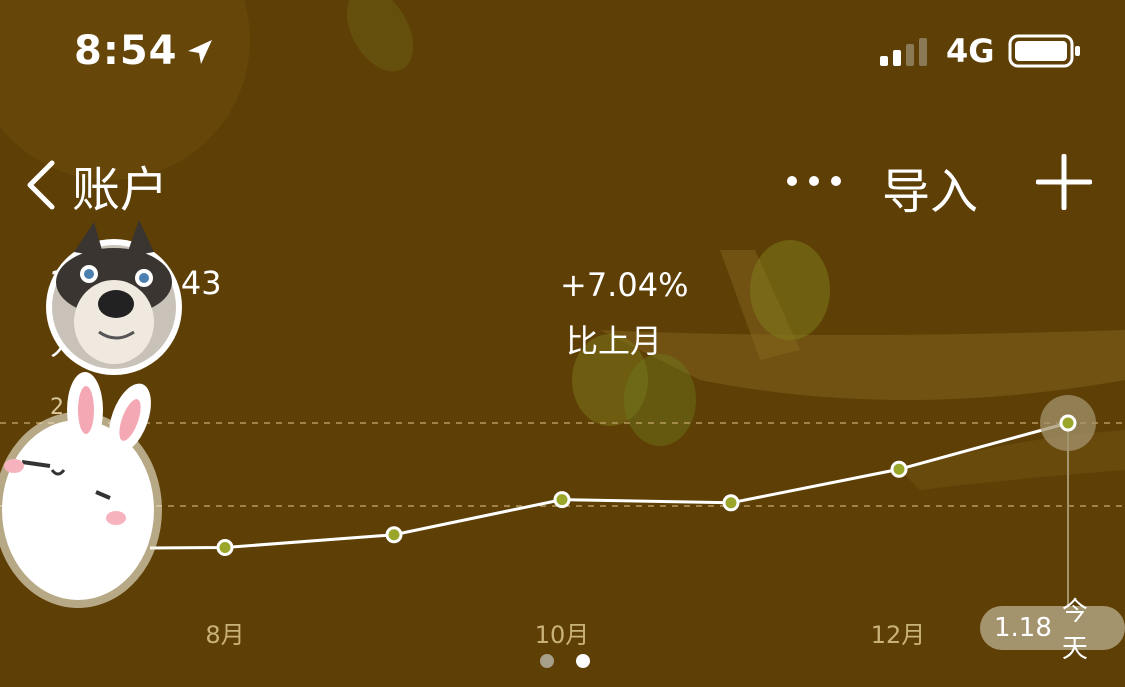  I want to click on page-dot, so click(547, 661).